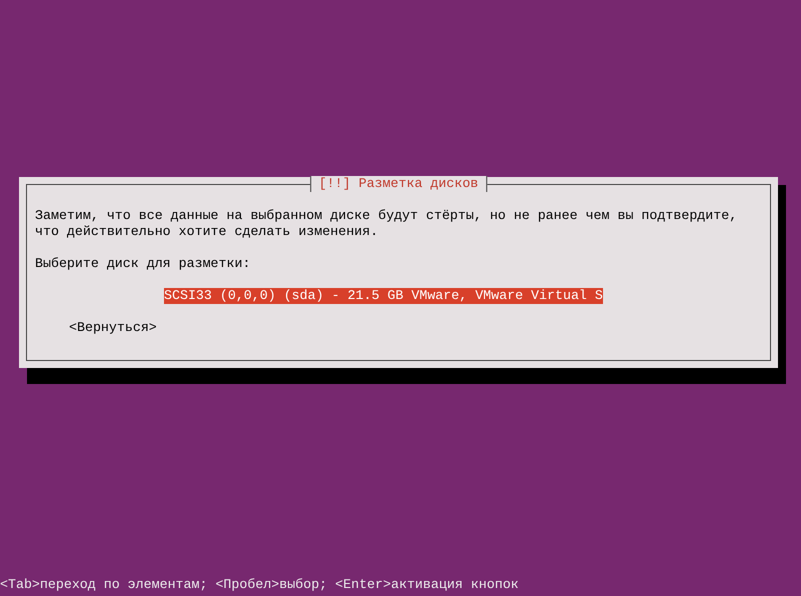 Image resolution: width=801 pixels, height=596 pixels. Describe the element at coordinates (260, 585) in the screenshot. I see `key-hints-text: <Tab>переход по элементам; <Пробел>выбор; <Enter>активация кнопок` at that location.